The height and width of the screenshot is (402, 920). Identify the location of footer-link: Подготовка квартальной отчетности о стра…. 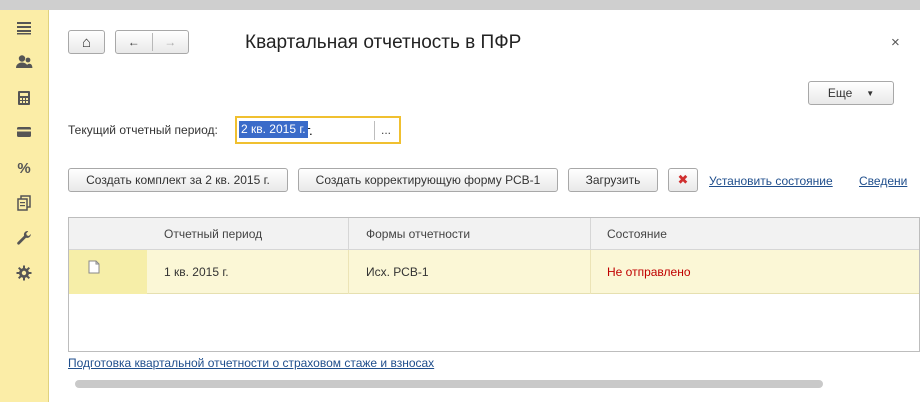
(251, 363).